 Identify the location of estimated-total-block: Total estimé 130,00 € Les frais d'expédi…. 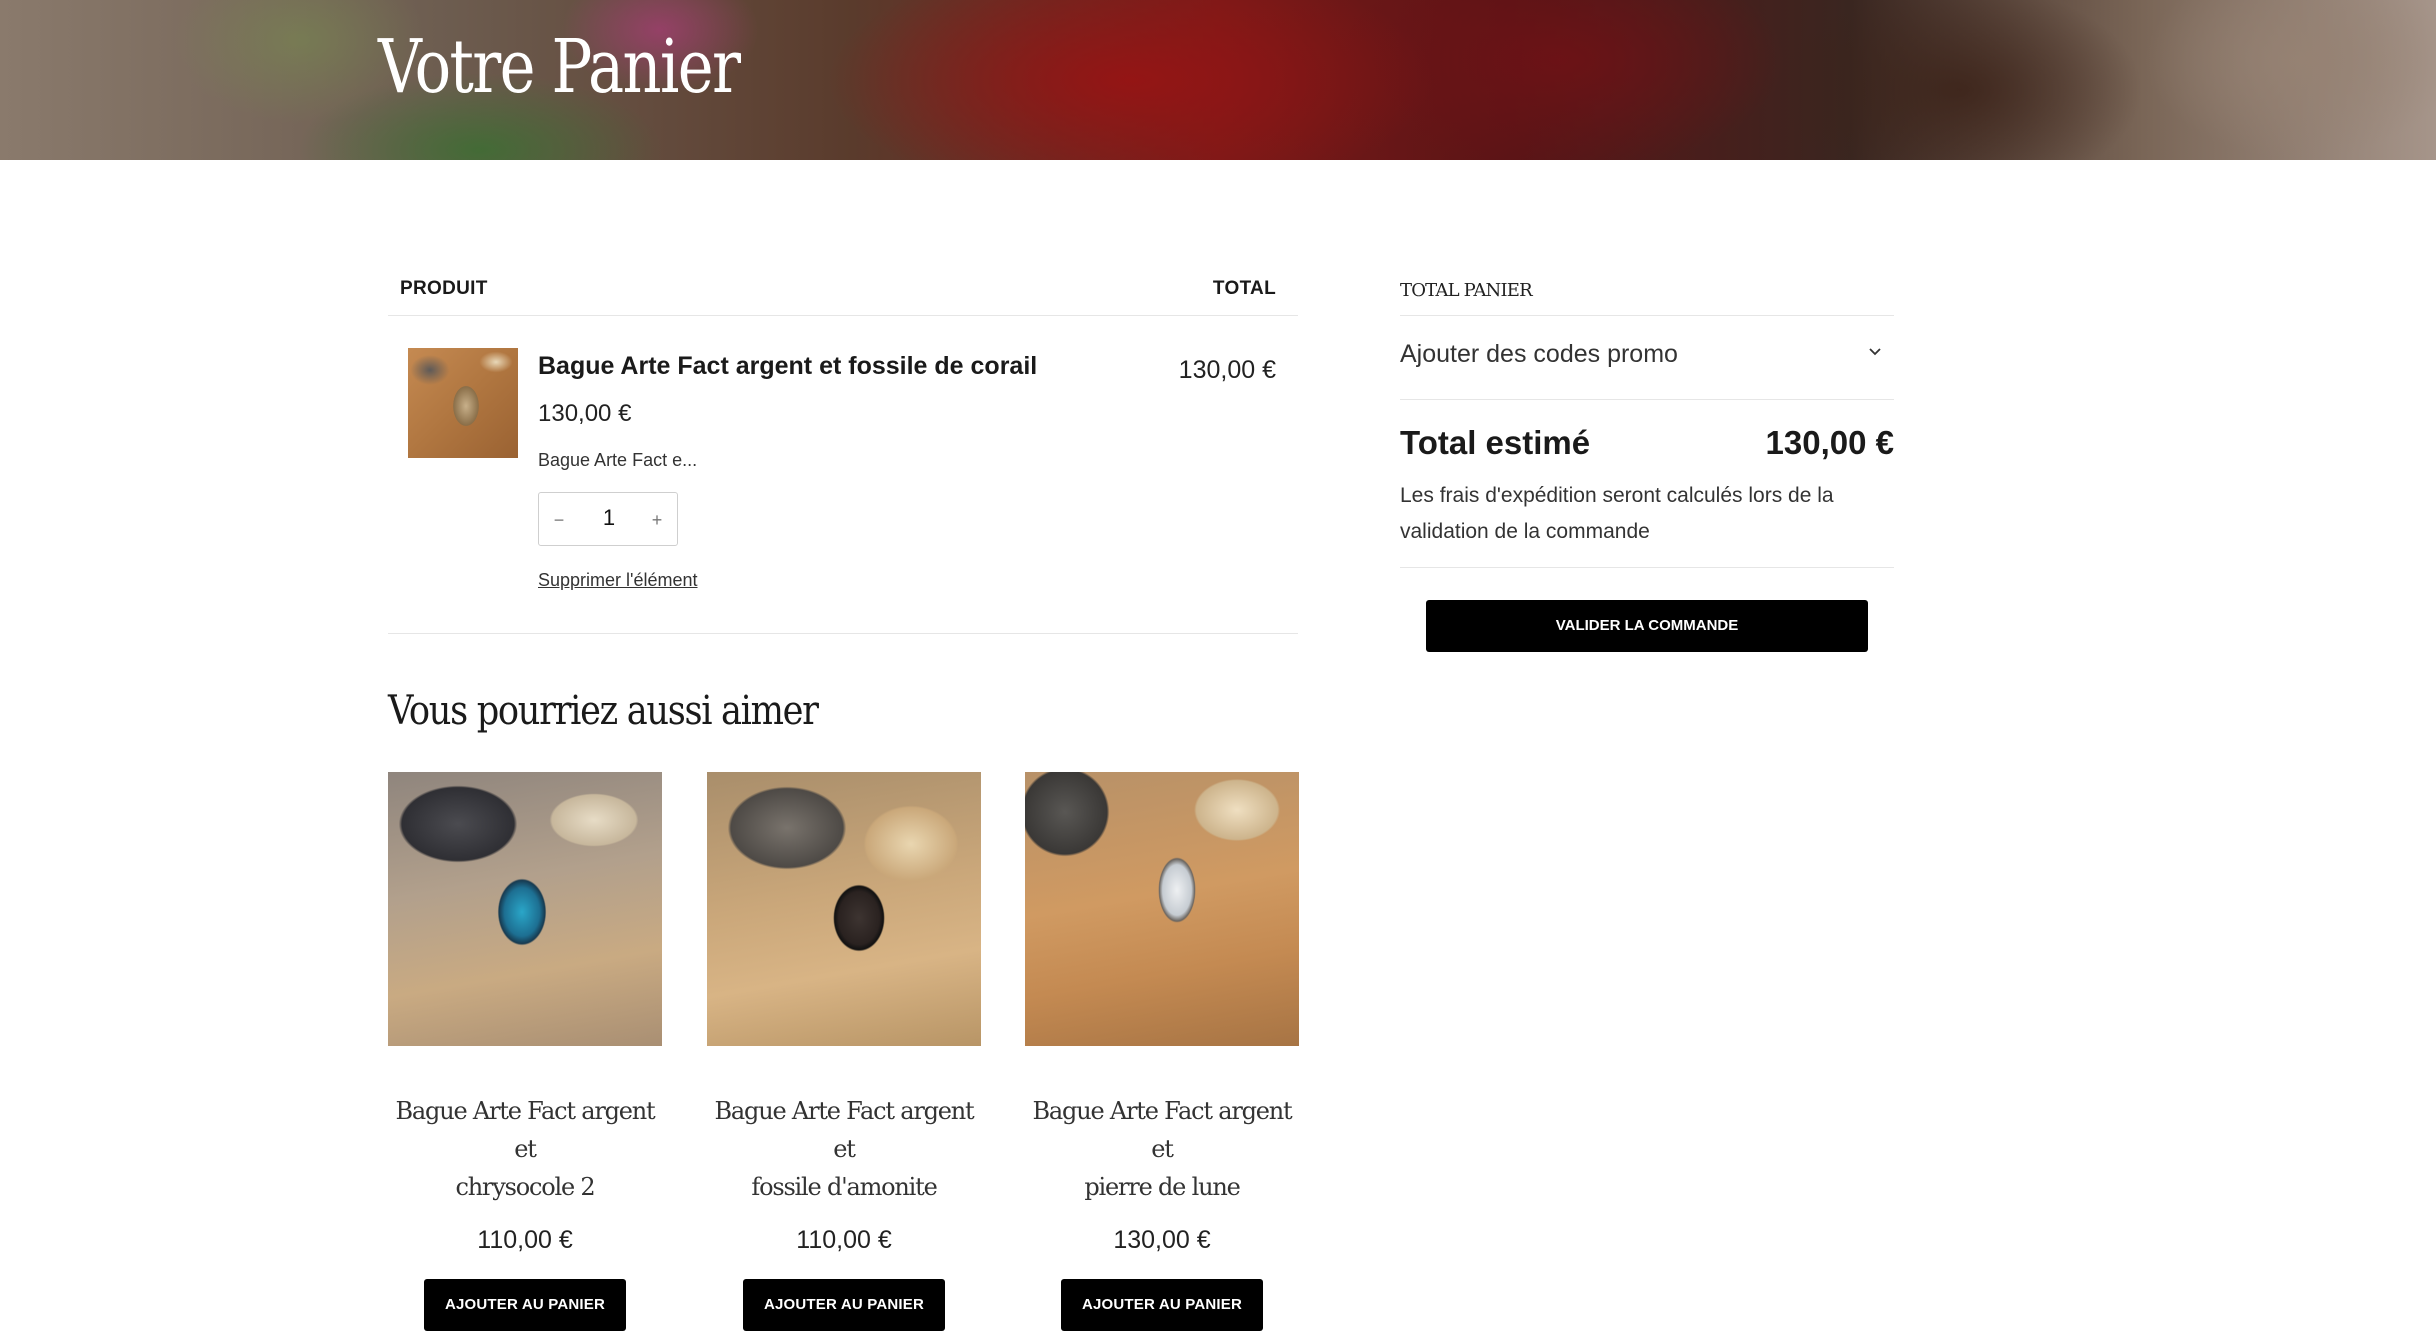
(1647, 484).